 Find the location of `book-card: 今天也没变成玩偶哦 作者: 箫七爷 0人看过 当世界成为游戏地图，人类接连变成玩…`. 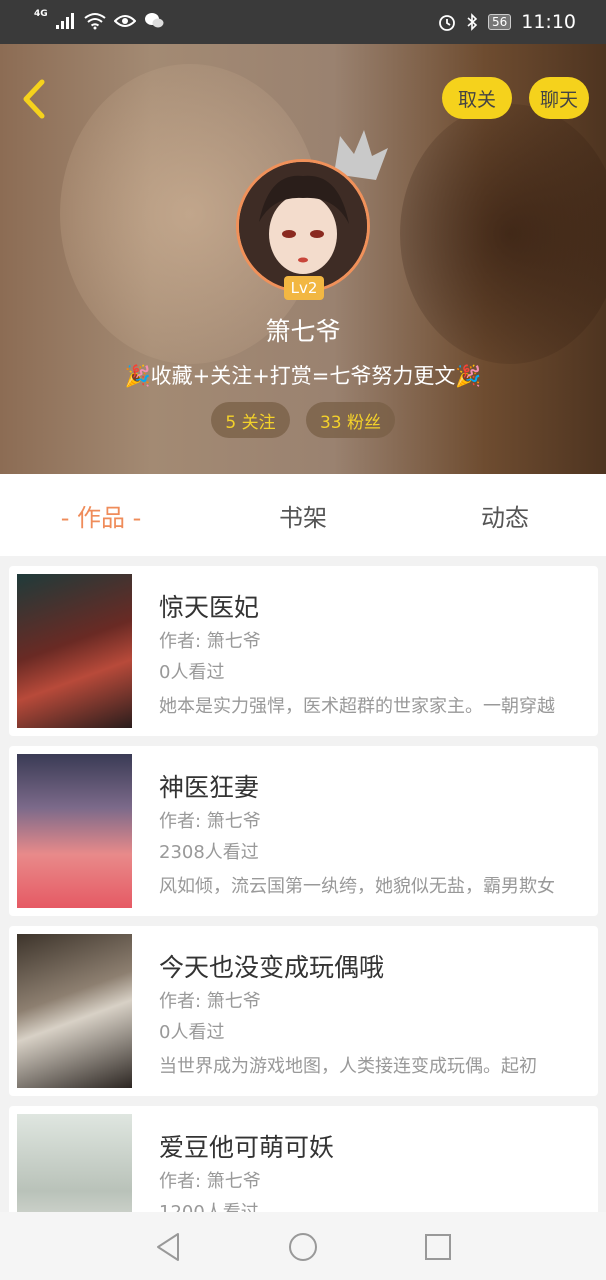

book-card: 今天也没变成玩偶哦 作者: 箫七爷 0人看过 当世界成为游戏地图，人类接连变成玩… is located at coordinates (303, 1011).